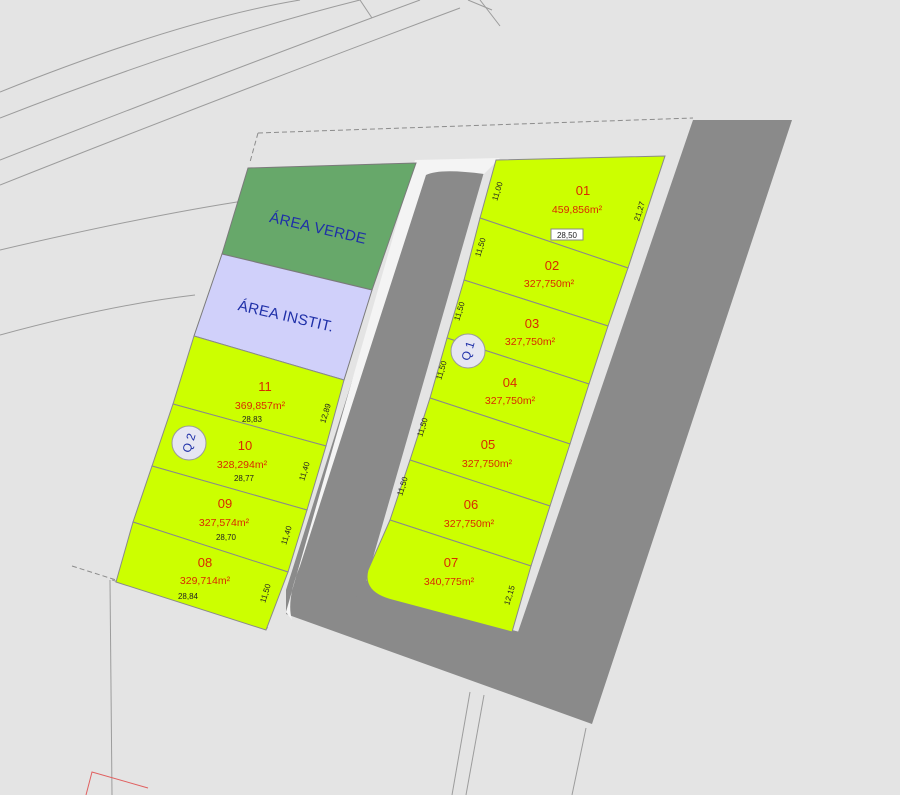 The height and width of the screenshot is (795, 900). What do you see at coordinates (260, 406) in the screenshot?
I see `lot-11-area: 369,857m²` at bounding box center [260, 406].